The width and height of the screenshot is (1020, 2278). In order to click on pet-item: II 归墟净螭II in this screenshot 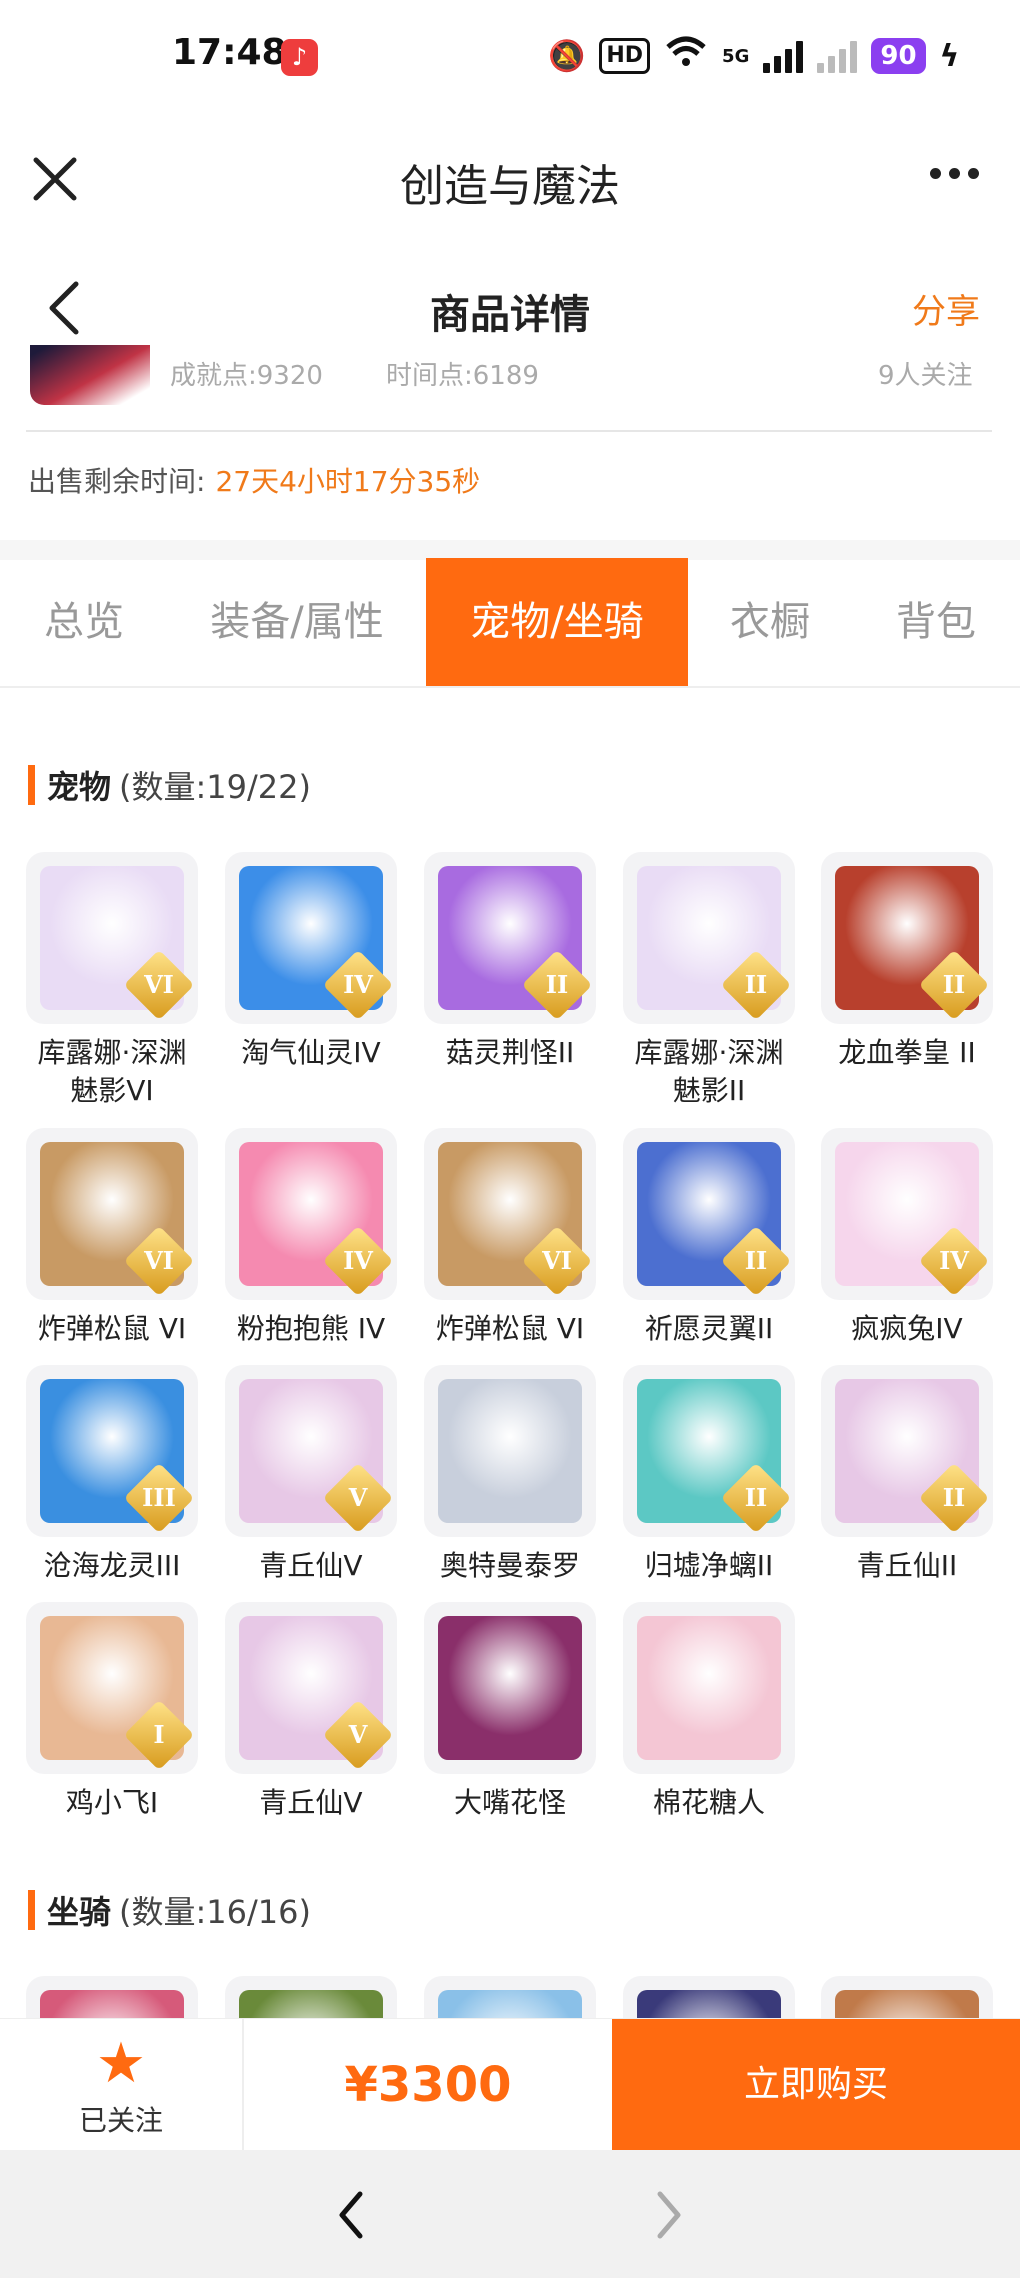, I will do `click(709, 1475)`.